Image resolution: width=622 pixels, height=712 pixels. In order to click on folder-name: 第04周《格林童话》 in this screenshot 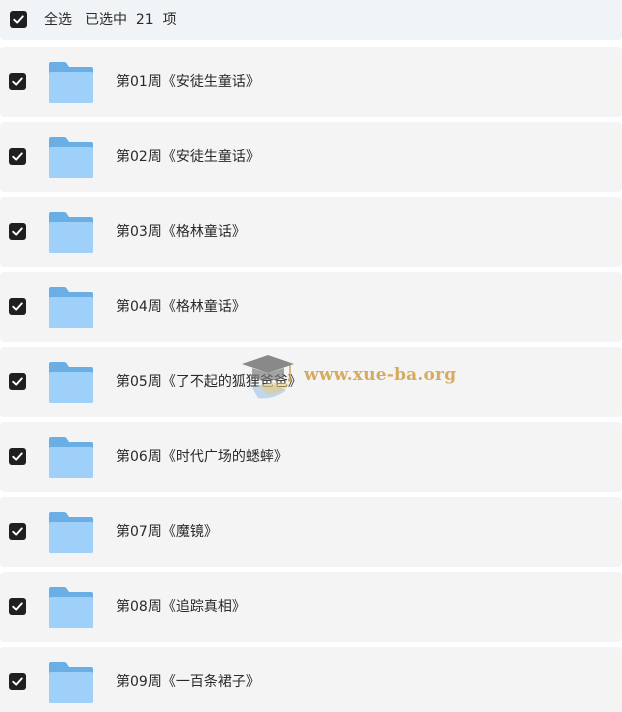, I will do `click(181, 307)`.